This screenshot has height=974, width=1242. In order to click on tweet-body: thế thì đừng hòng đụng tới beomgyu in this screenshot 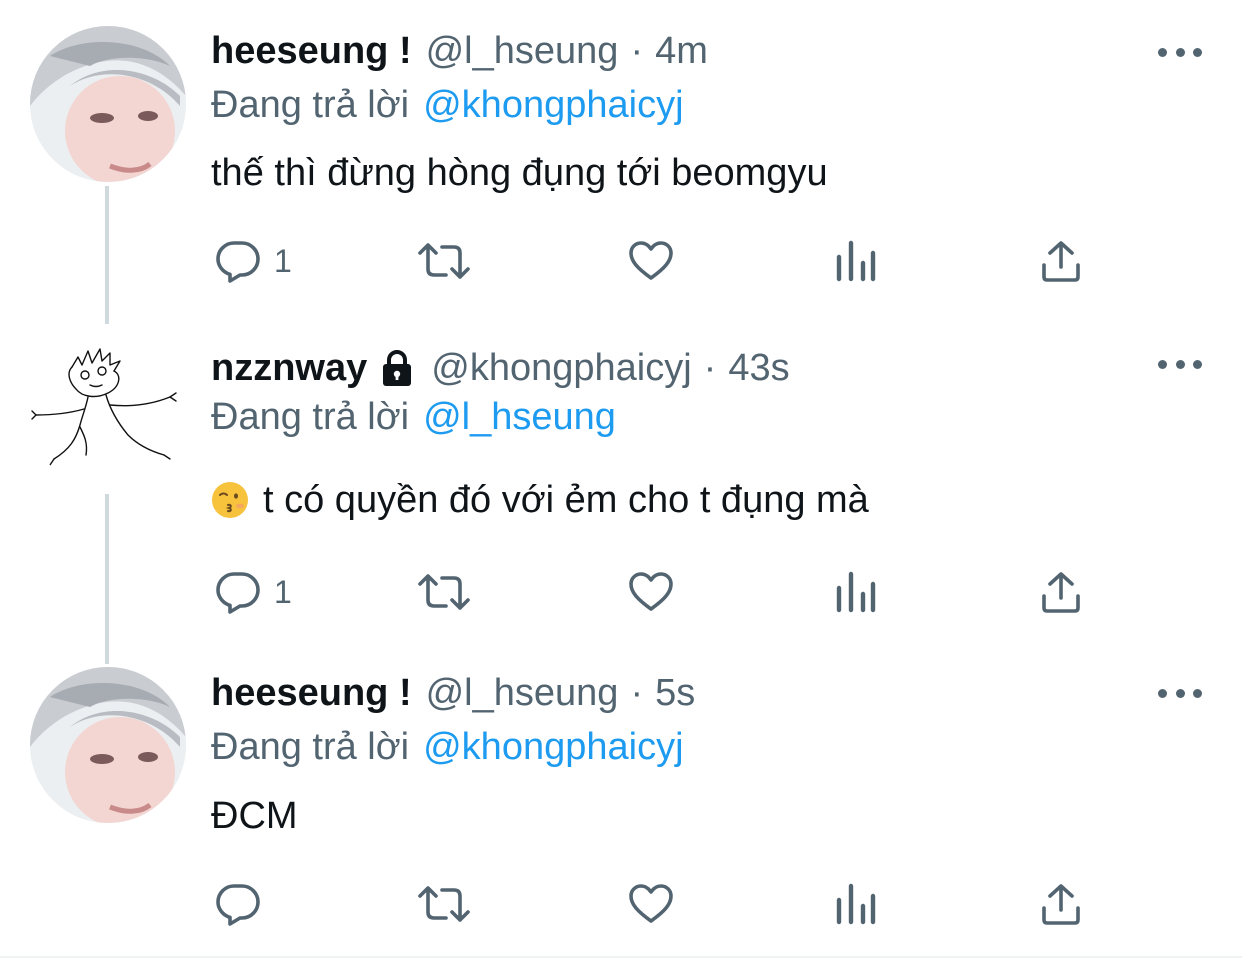, I will do `click(519, 172)`.